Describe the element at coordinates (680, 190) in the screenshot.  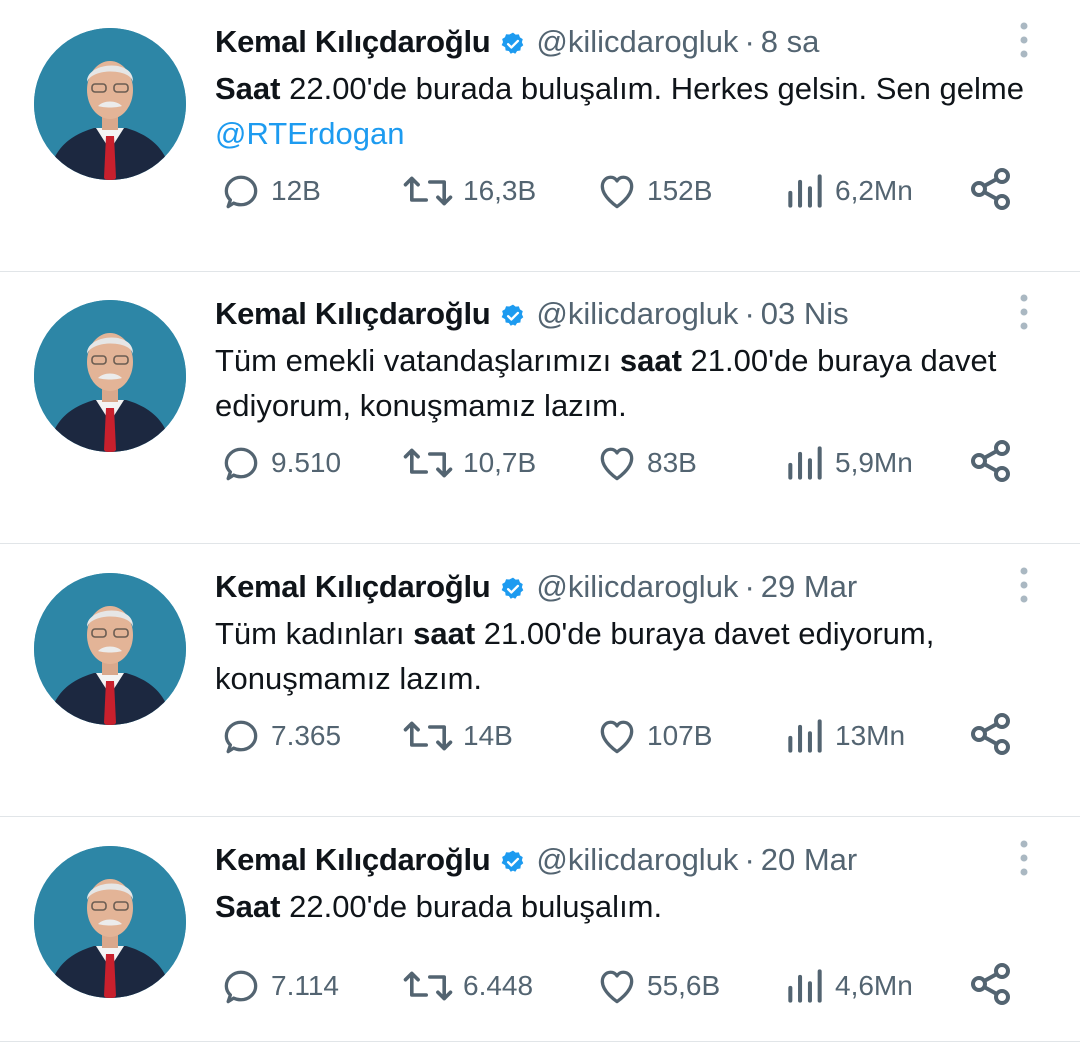
I see `like-count: 152B` at that location.